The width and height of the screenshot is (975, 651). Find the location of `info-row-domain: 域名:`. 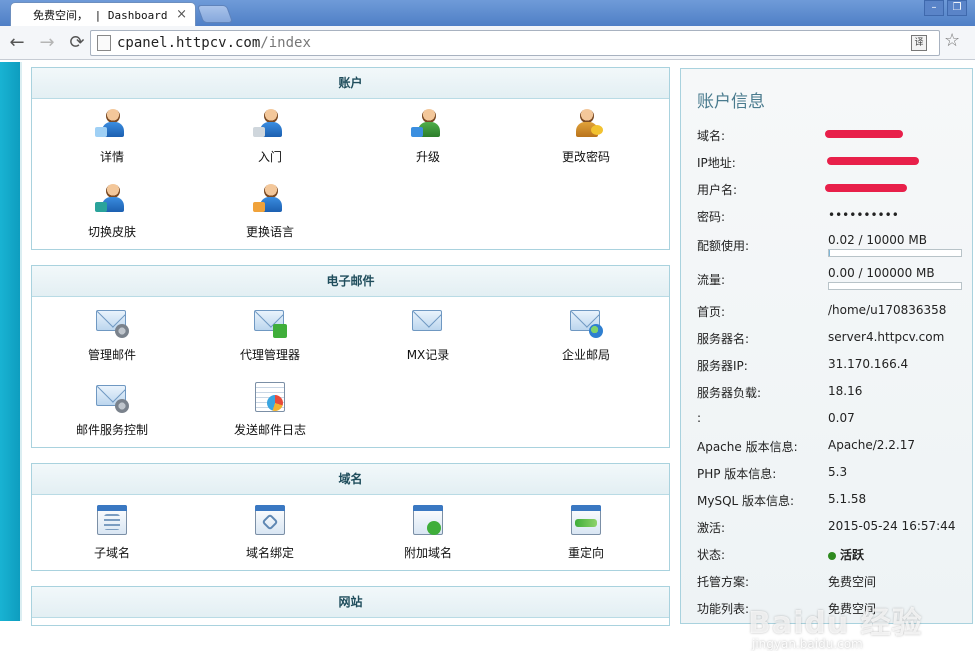

info-row-domain: 域名: is located at coordinates (832, 137).